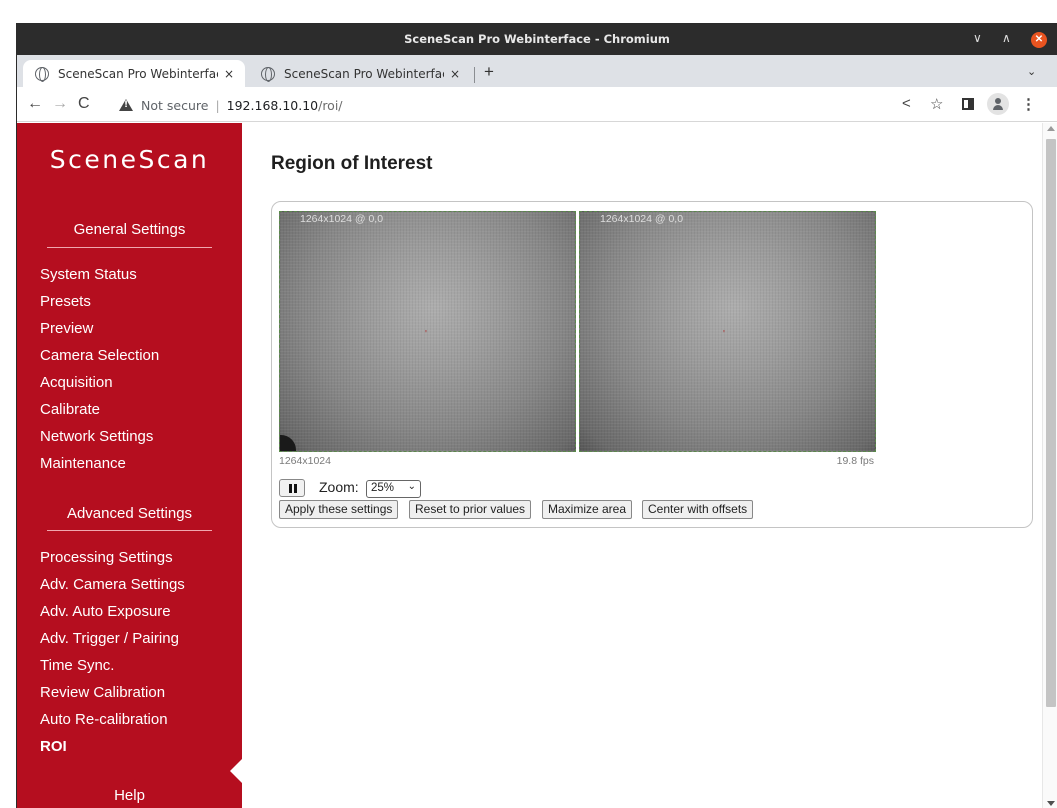  Describe the element at coordinates (1039, 40) in the screenshot. I see `close-window-icon: ✕` at that location.